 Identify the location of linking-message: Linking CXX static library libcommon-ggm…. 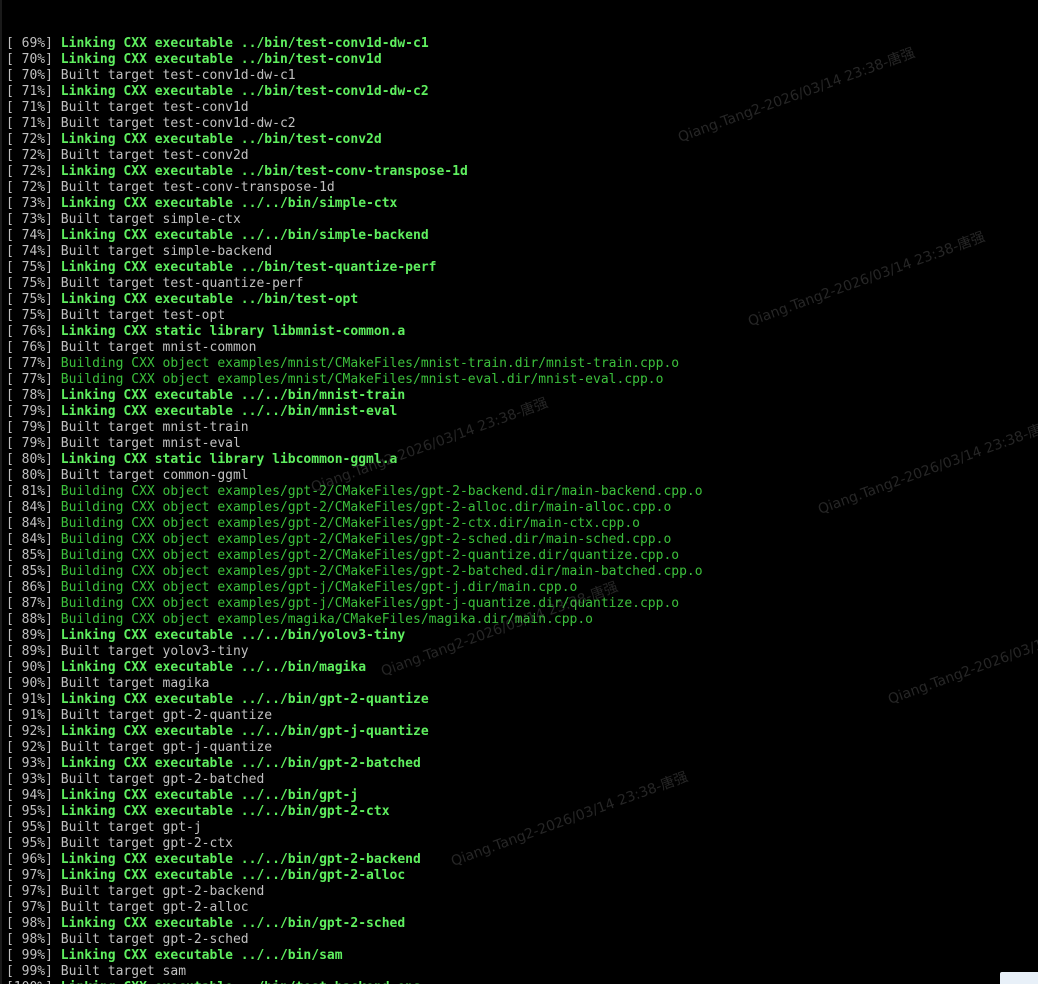
(229, 459).